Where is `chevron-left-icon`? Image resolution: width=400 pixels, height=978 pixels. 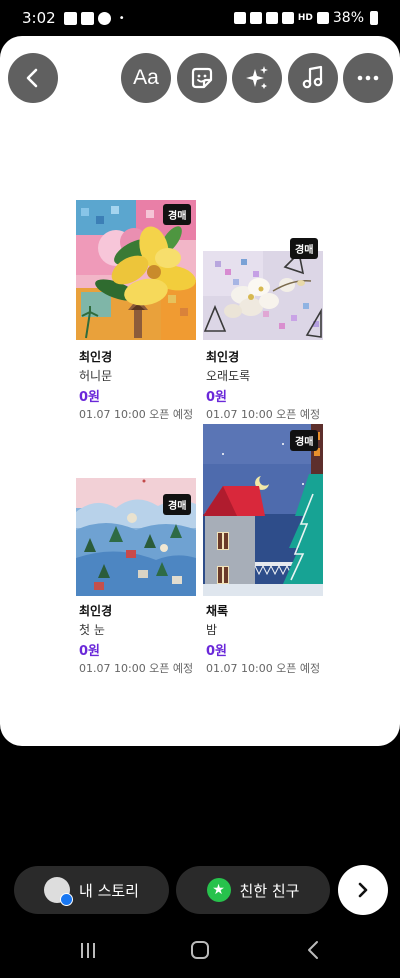
chevron-left-icon is located at coordinates (32, 78).